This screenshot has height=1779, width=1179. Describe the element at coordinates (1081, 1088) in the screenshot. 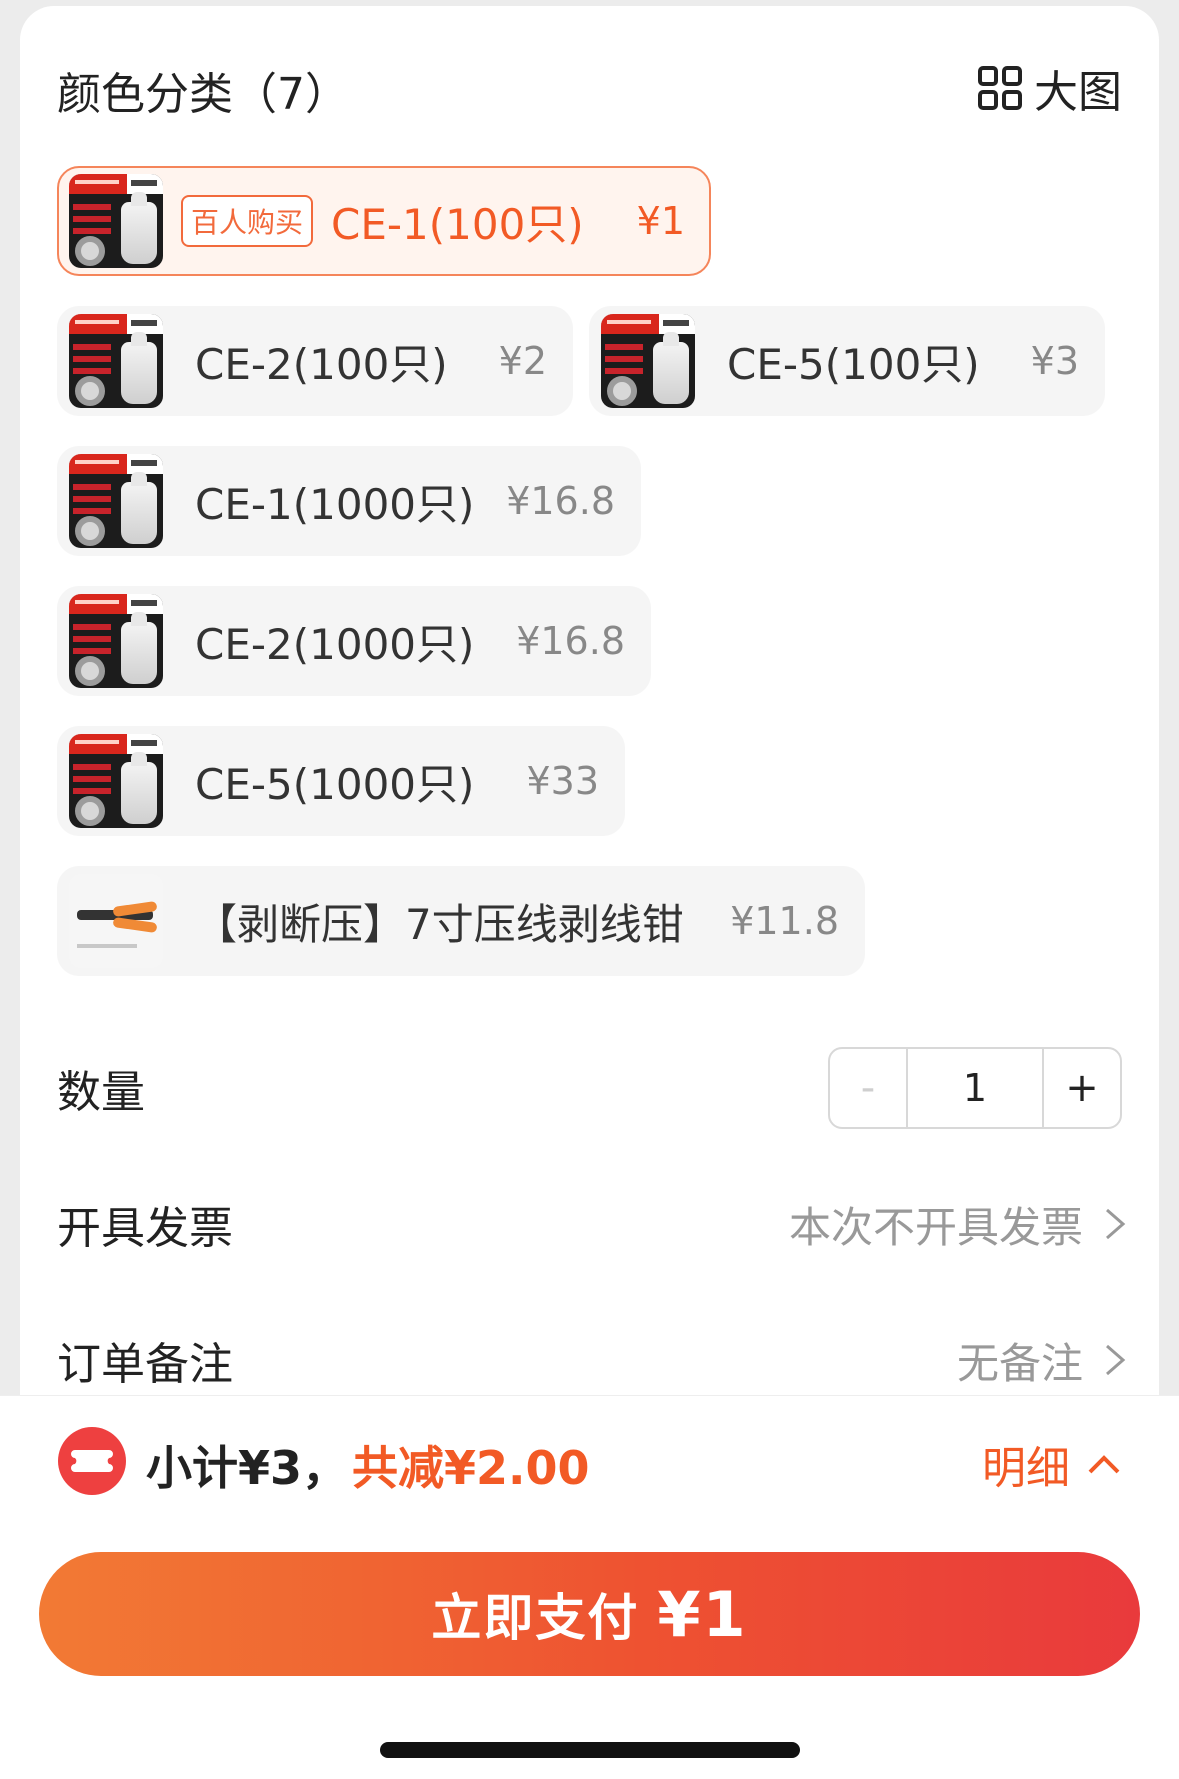

I see `increase-quantity-button: +` at that location.